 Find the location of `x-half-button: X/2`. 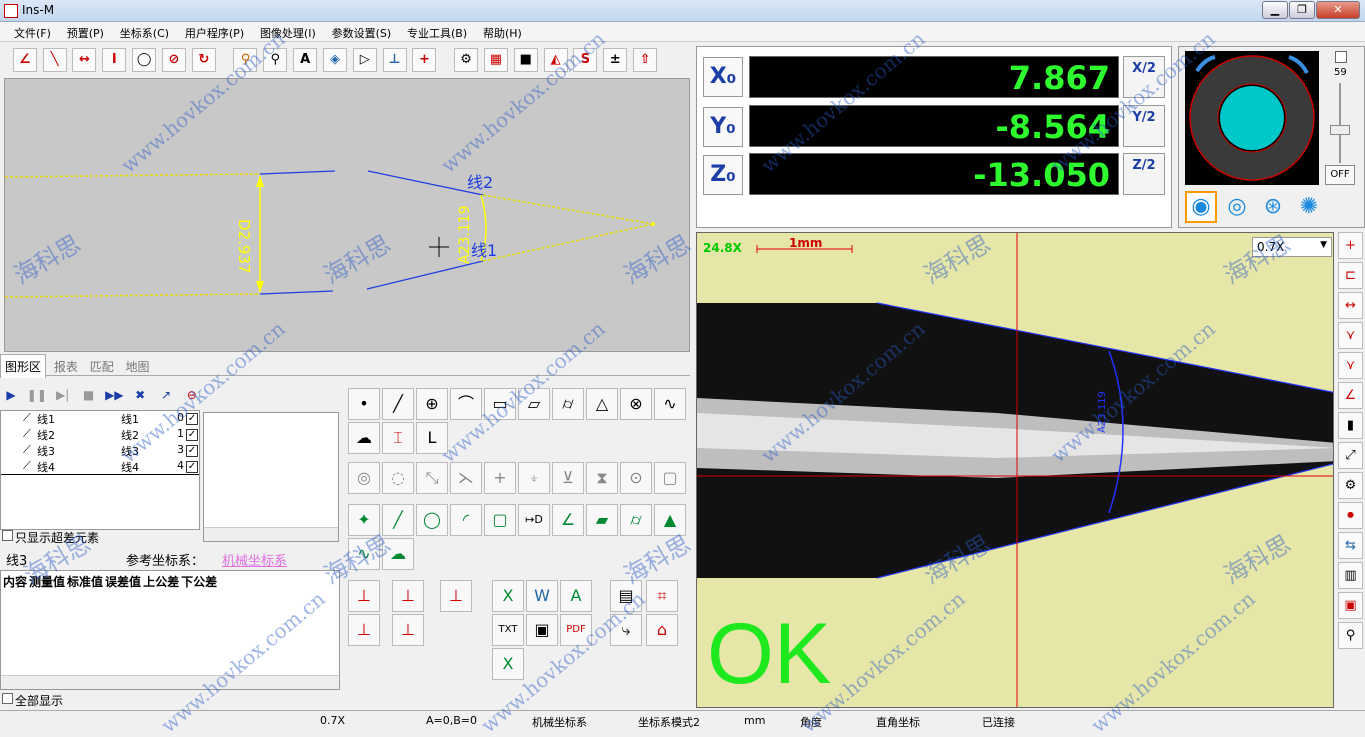

x-half-button: X/2 is located at coordinates (1144, 77).